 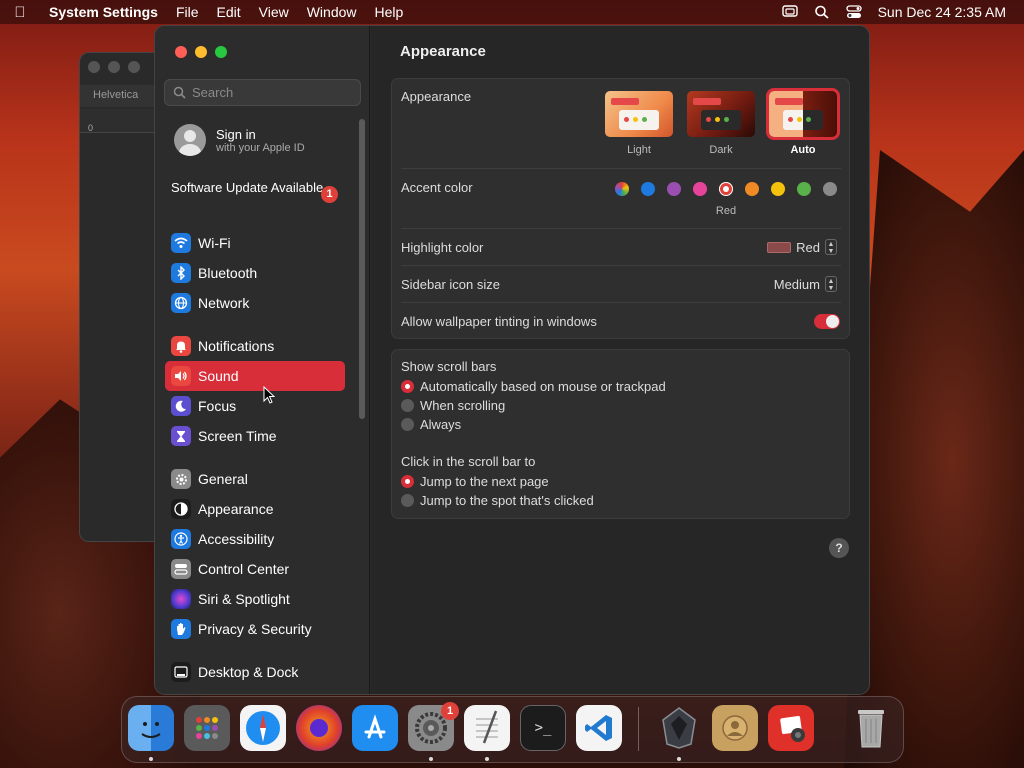 What do you see at coordinates (839, 548) in the screenshot?
I see `help-button: ?` at bounding box center [839, 548].